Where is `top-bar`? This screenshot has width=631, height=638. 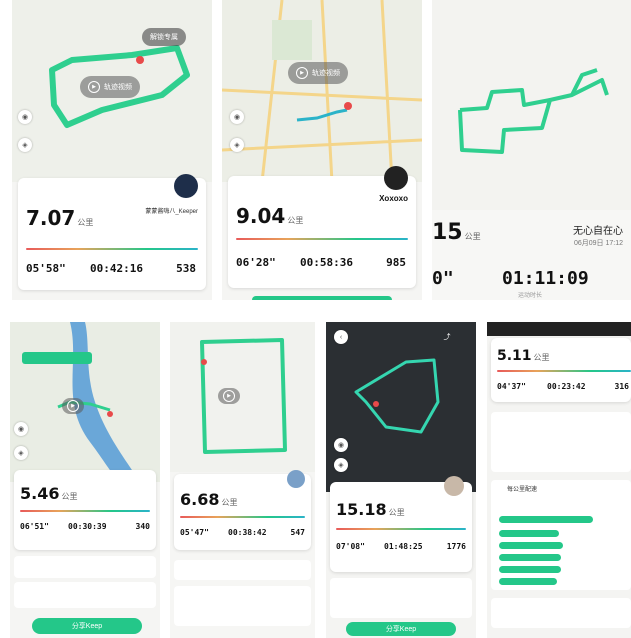 top-bar is located at coordinates (559, 329).